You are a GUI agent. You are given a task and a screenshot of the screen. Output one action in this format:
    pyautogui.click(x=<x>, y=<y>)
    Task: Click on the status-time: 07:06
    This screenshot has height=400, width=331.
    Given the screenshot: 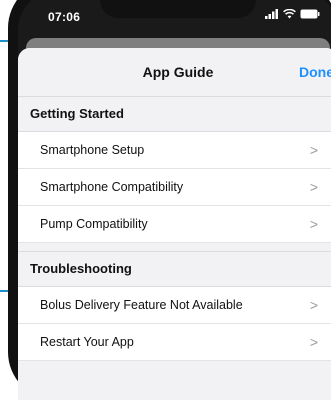 What is the action you would take?
    pyautogui.click(x=64, y=17)
    